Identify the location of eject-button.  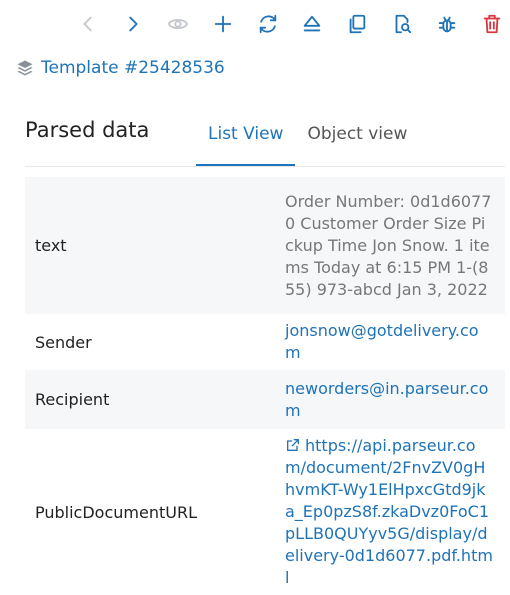
(312, 24).